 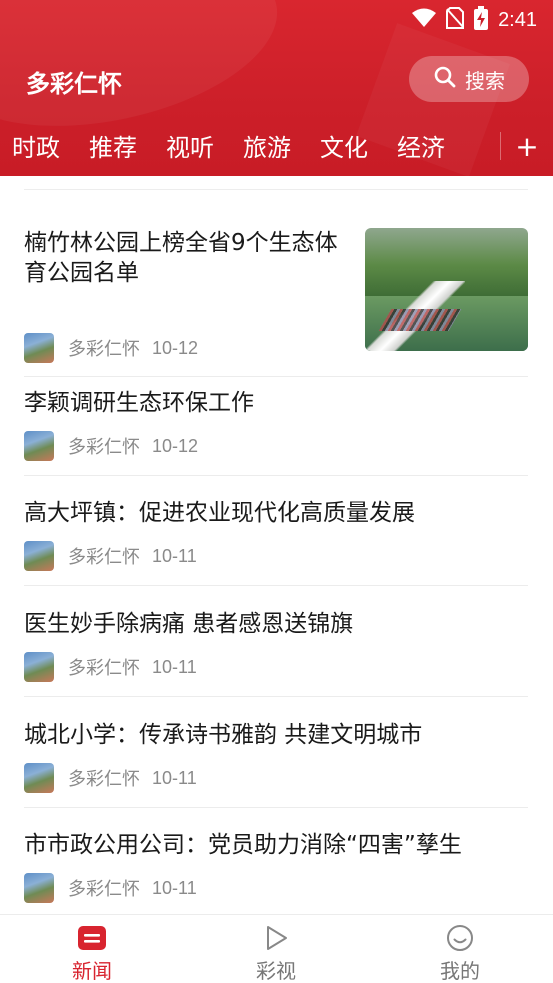 What do you see at coordinates (219, 513) in the screenshot?
I see `news-title: 高大坪镇：促进农业现代化高质量发展` at bounding box center [219, 513].